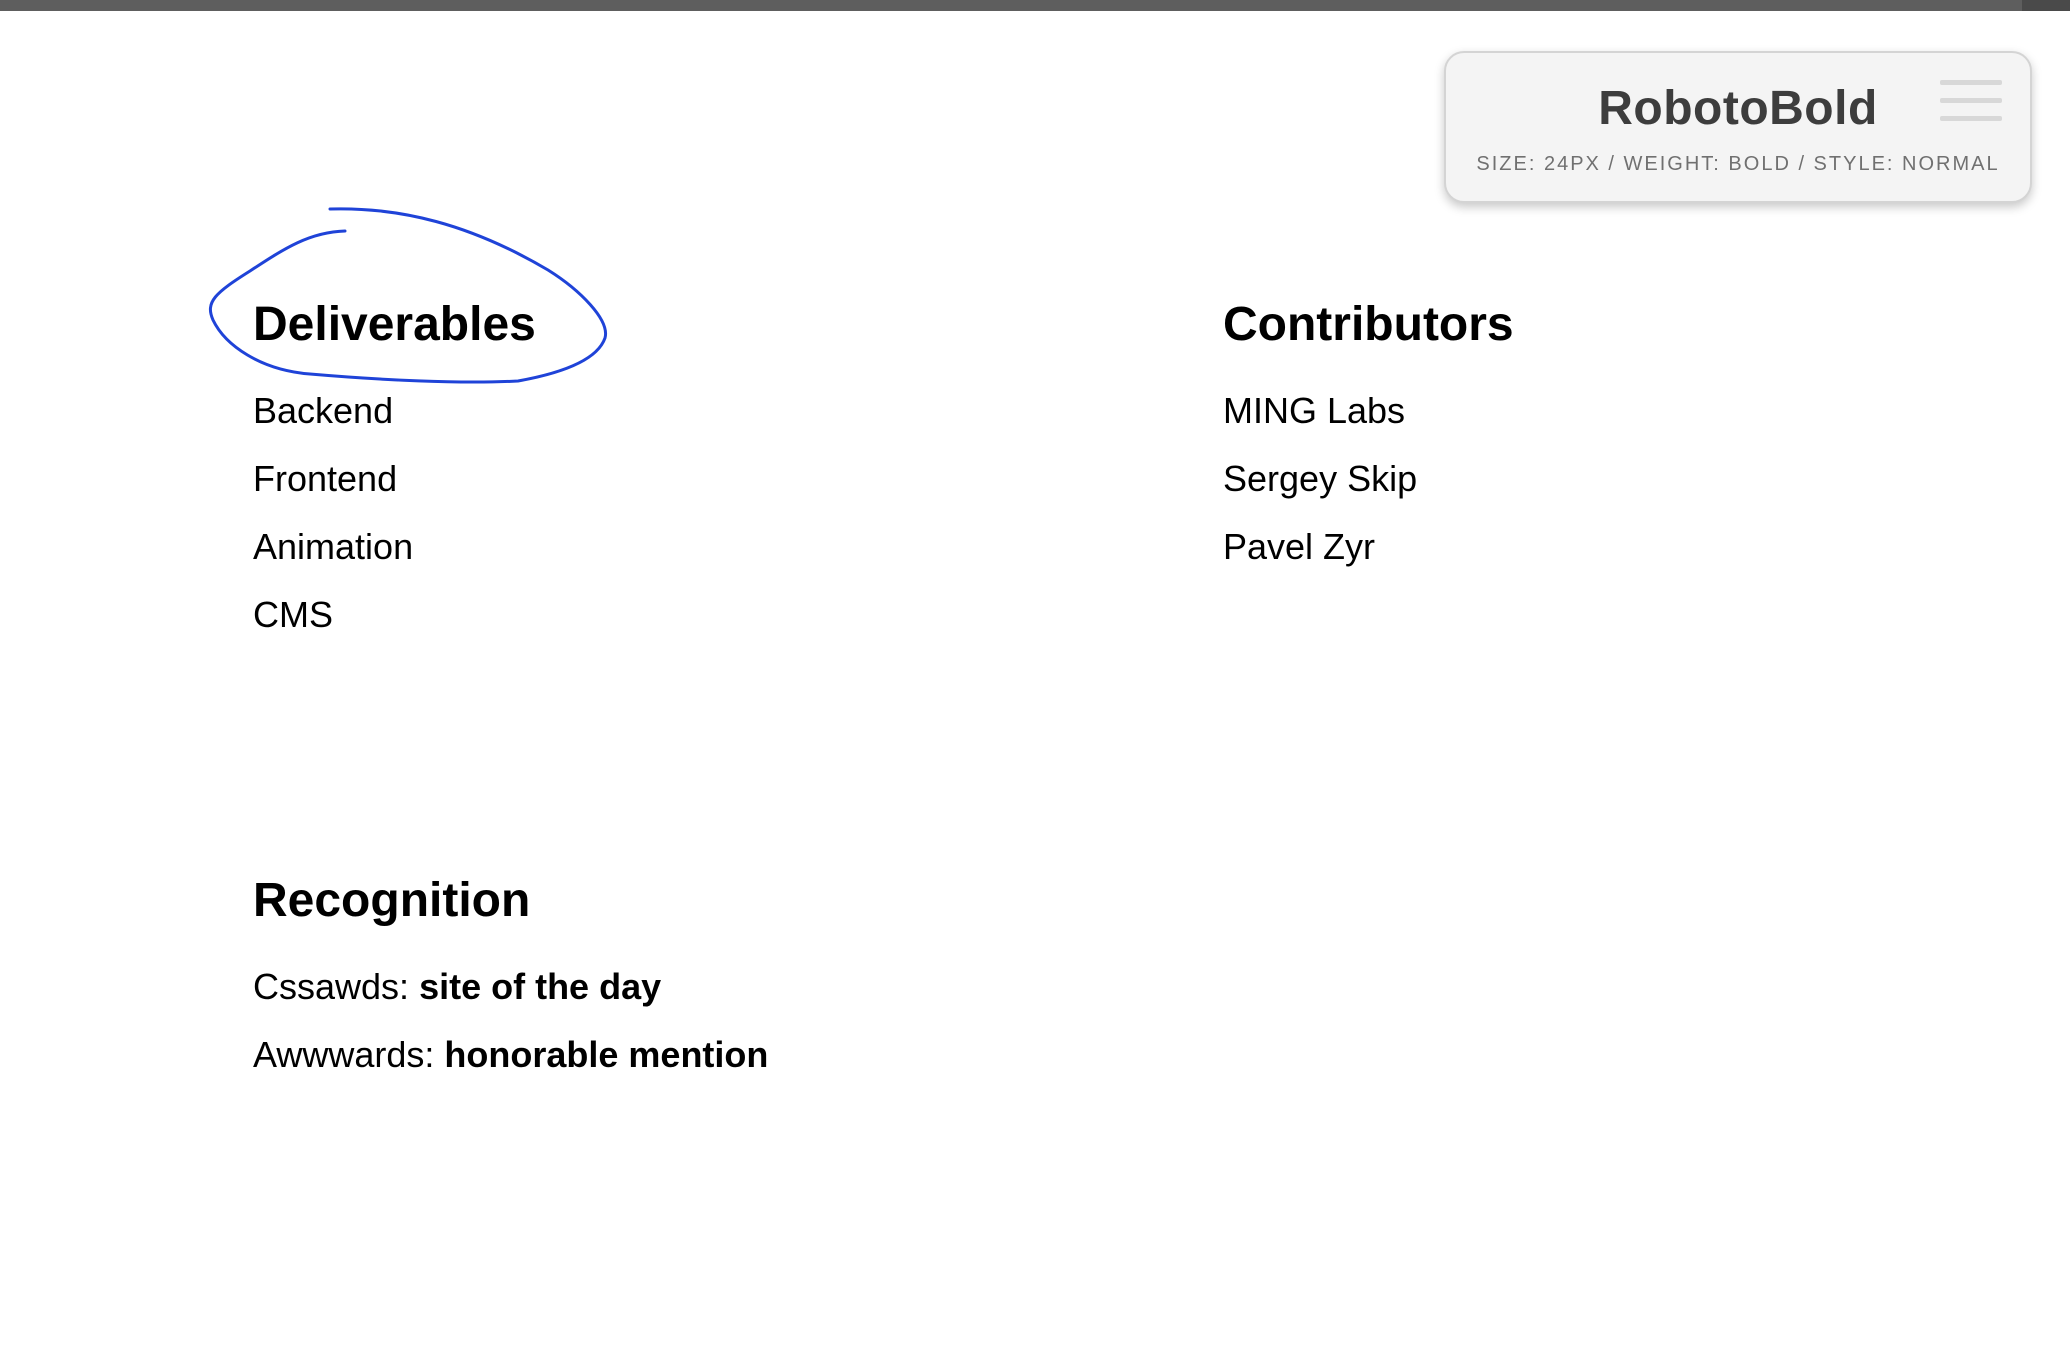 This screenshot has width=2070, height=1364. Describe the element at coordinates (333, 546) in the screenshot. I see `list-item: Animation` at that location.